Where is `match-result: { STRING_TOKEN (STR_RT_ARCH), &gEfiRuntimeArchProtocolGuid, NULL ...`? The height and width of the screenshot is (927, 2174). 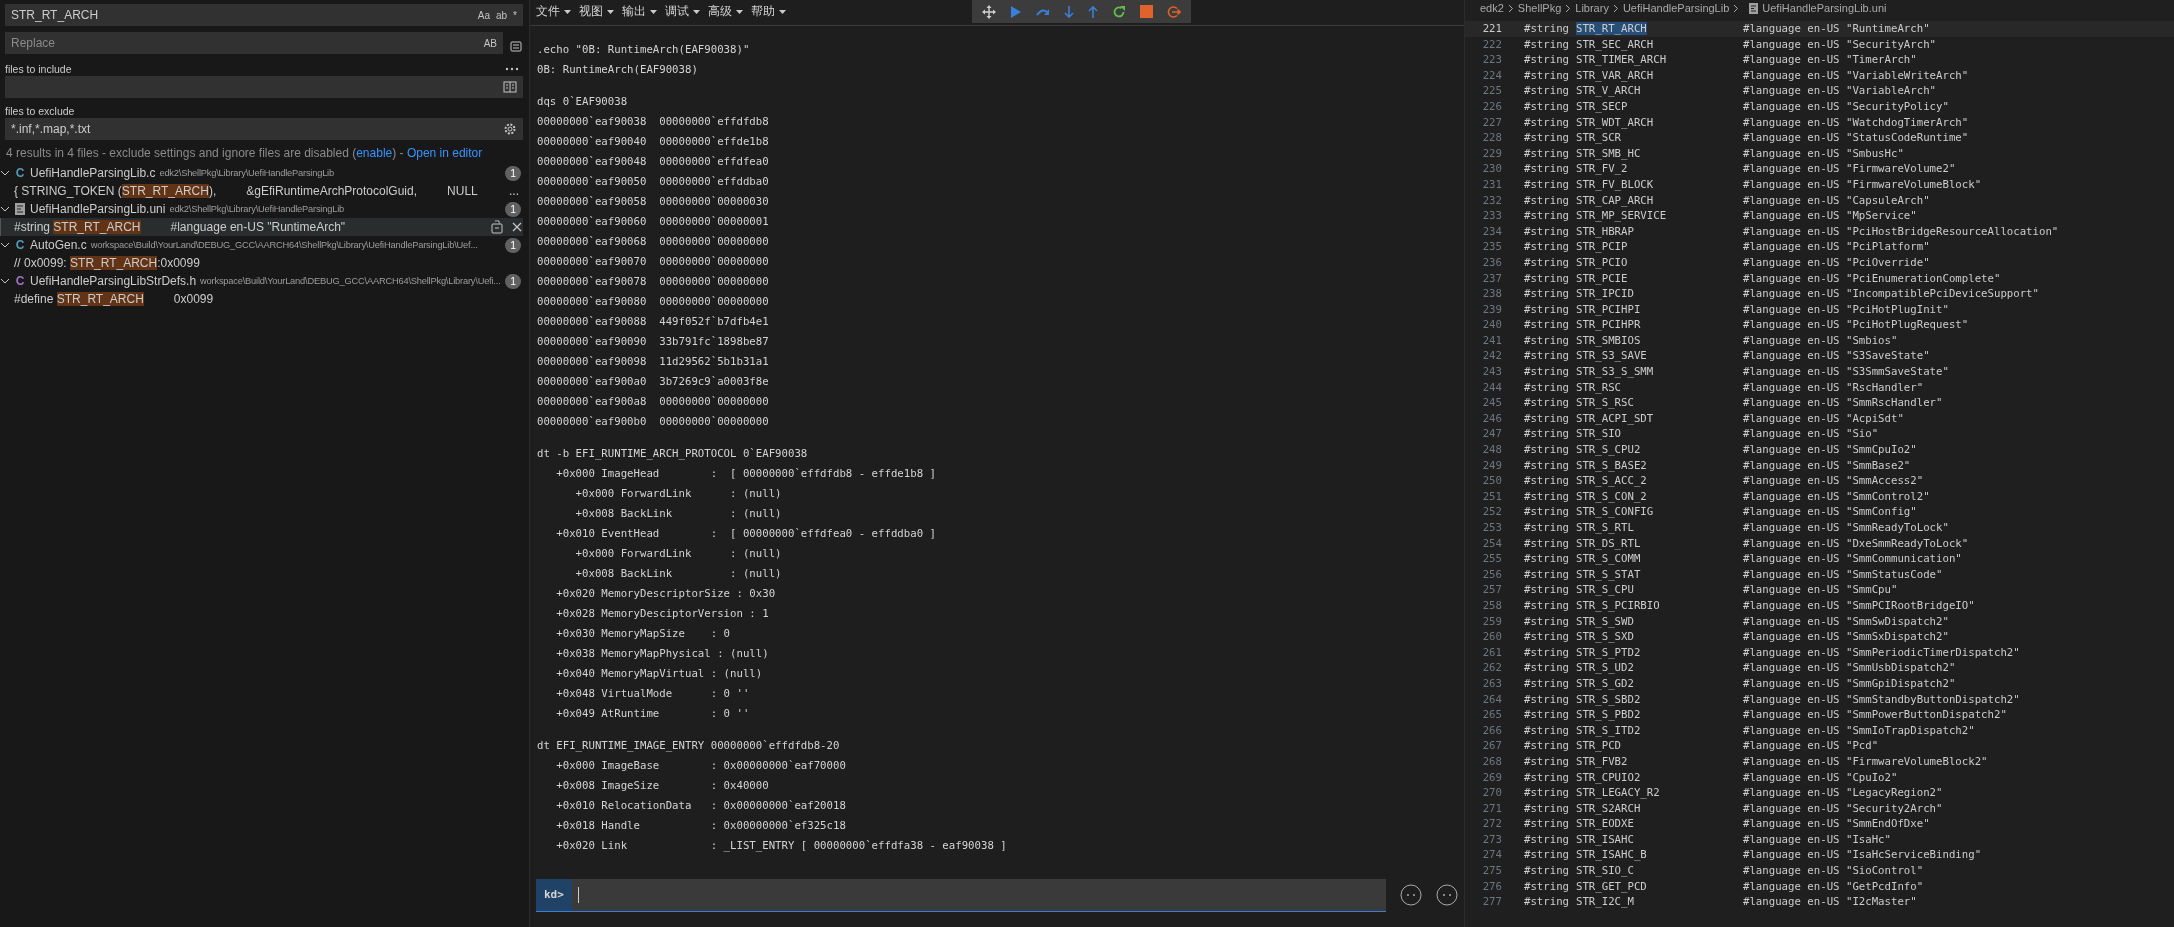
match-result: { STRING_TOKEN (STR_RT_ARCH), &gEfiRuntimeArchProtocolGuid, NULL ... is located at coordinates (261, 191).